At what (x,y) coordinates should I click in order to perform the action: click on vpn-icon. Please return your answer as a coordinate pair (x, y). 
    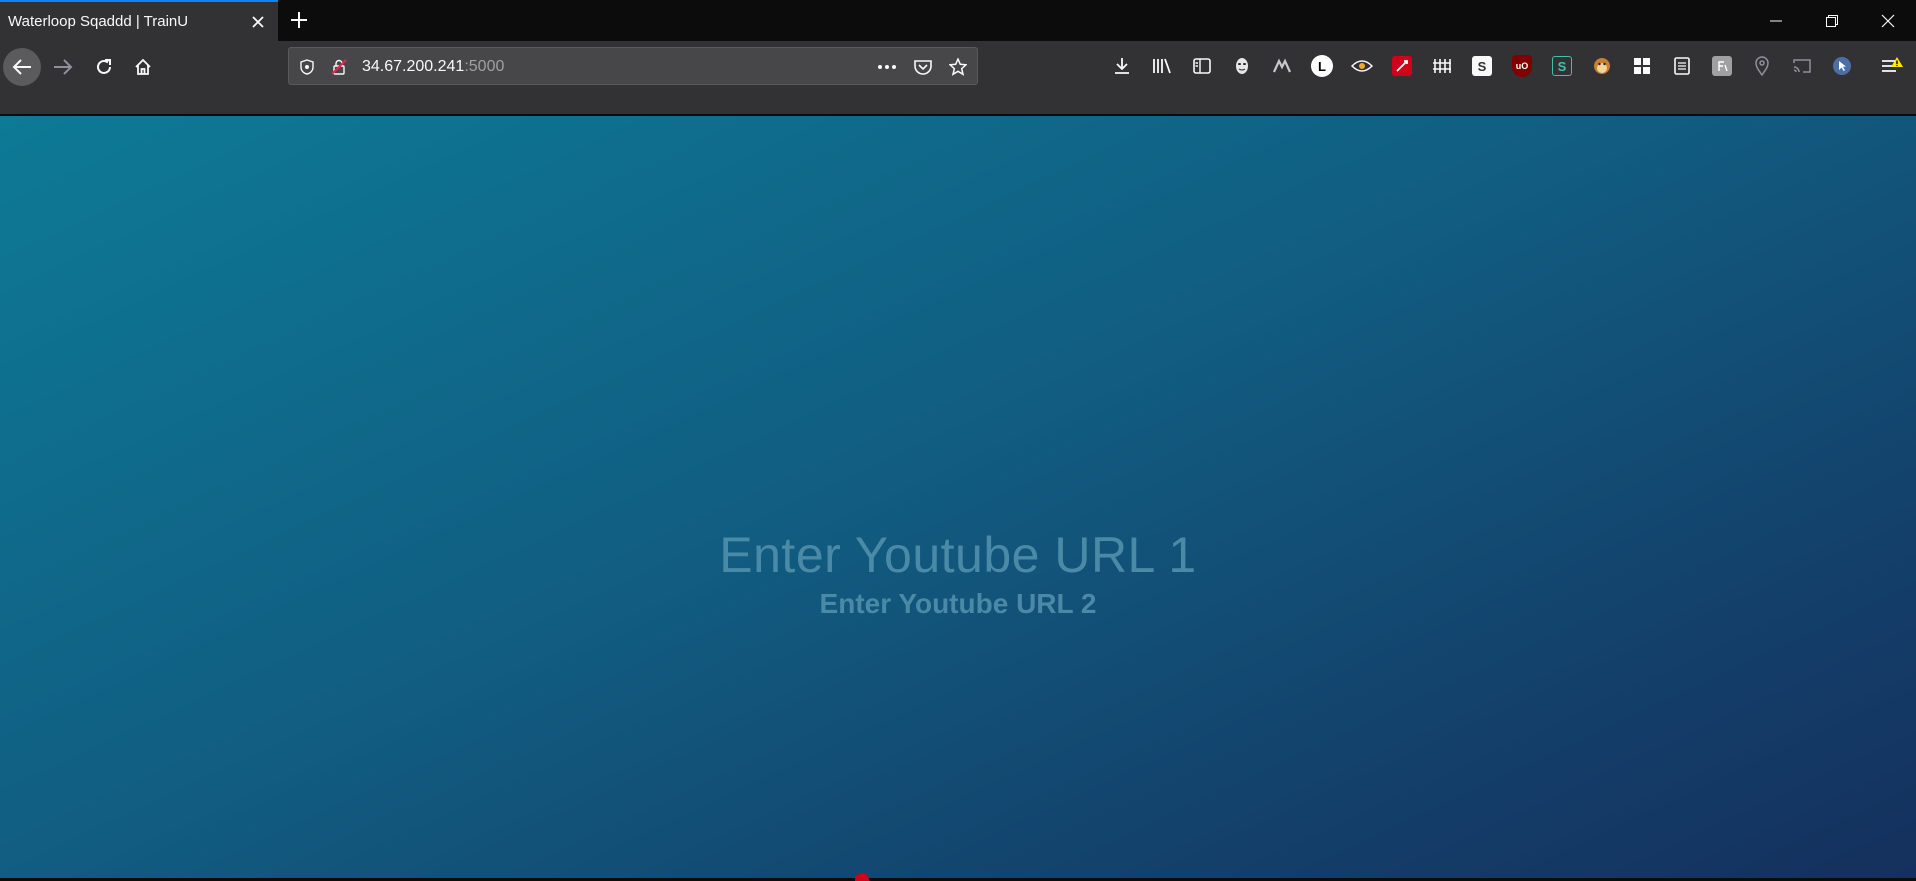
    Looking at the image, I should click on (1282, 66).